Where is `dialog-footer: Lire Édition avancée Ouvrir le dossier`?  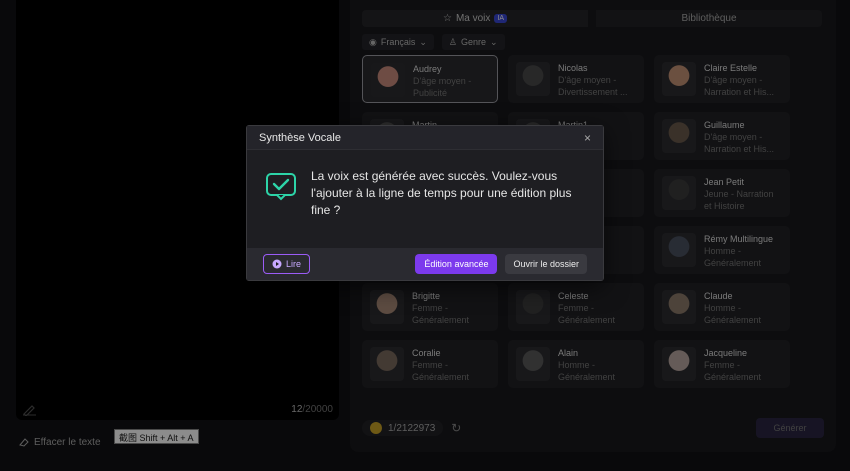
dialog-footer: Lire Édition avancée Ouvrir le dossier is located at coordinates (425, 264).